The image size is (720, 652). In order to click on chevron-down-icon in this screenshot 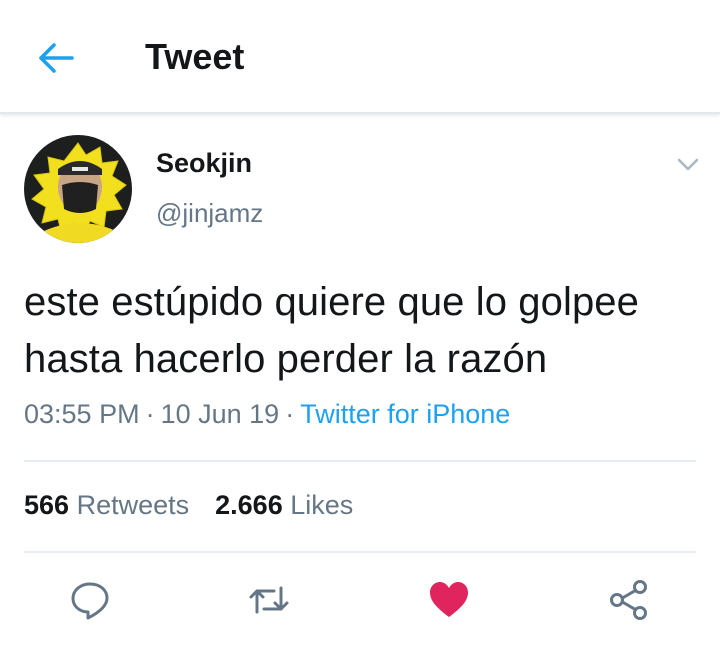, I will do `click(688, 164)`.